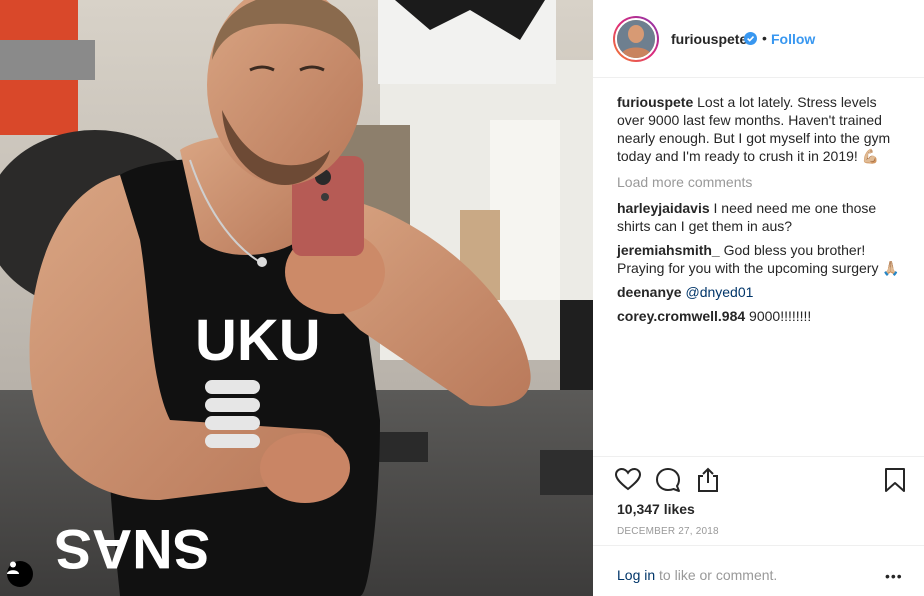 This screenshot has height=596, width=924. What do you see at coordinates (132, 549) in the screenshot?
I see `shirt-text-bottom: SNAS` at bounding box center [132, 549].